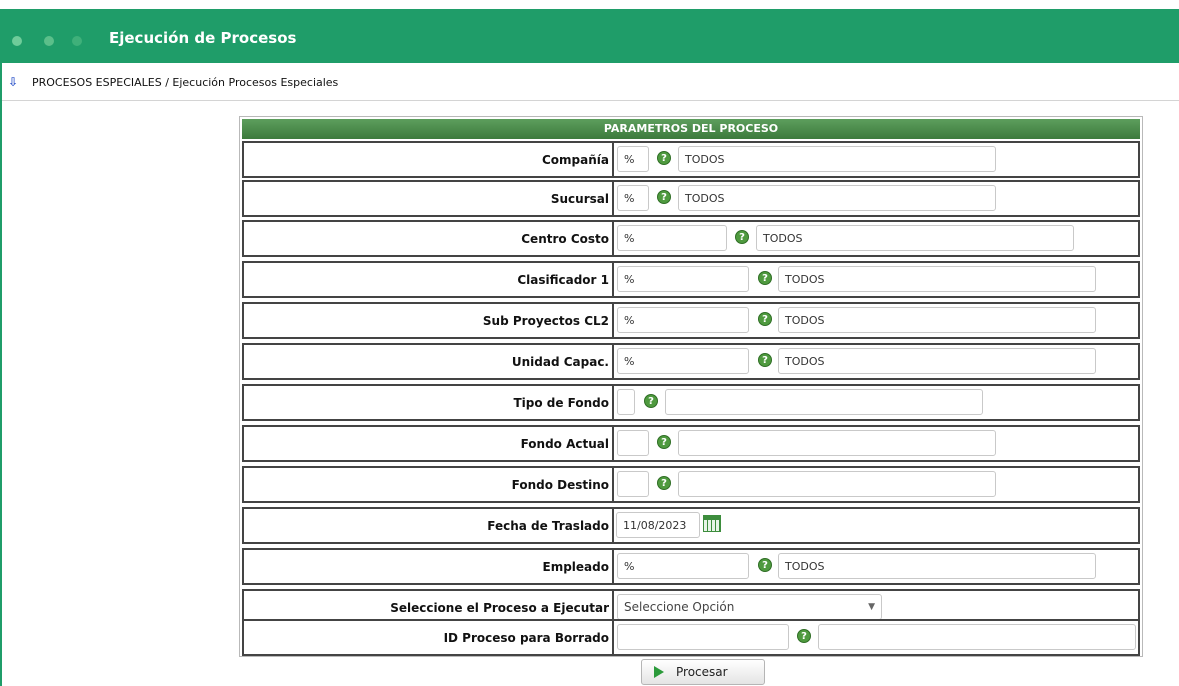 The image size is (1179, 686). I want to click on procesar-label: Procesar, so click(702, 672).